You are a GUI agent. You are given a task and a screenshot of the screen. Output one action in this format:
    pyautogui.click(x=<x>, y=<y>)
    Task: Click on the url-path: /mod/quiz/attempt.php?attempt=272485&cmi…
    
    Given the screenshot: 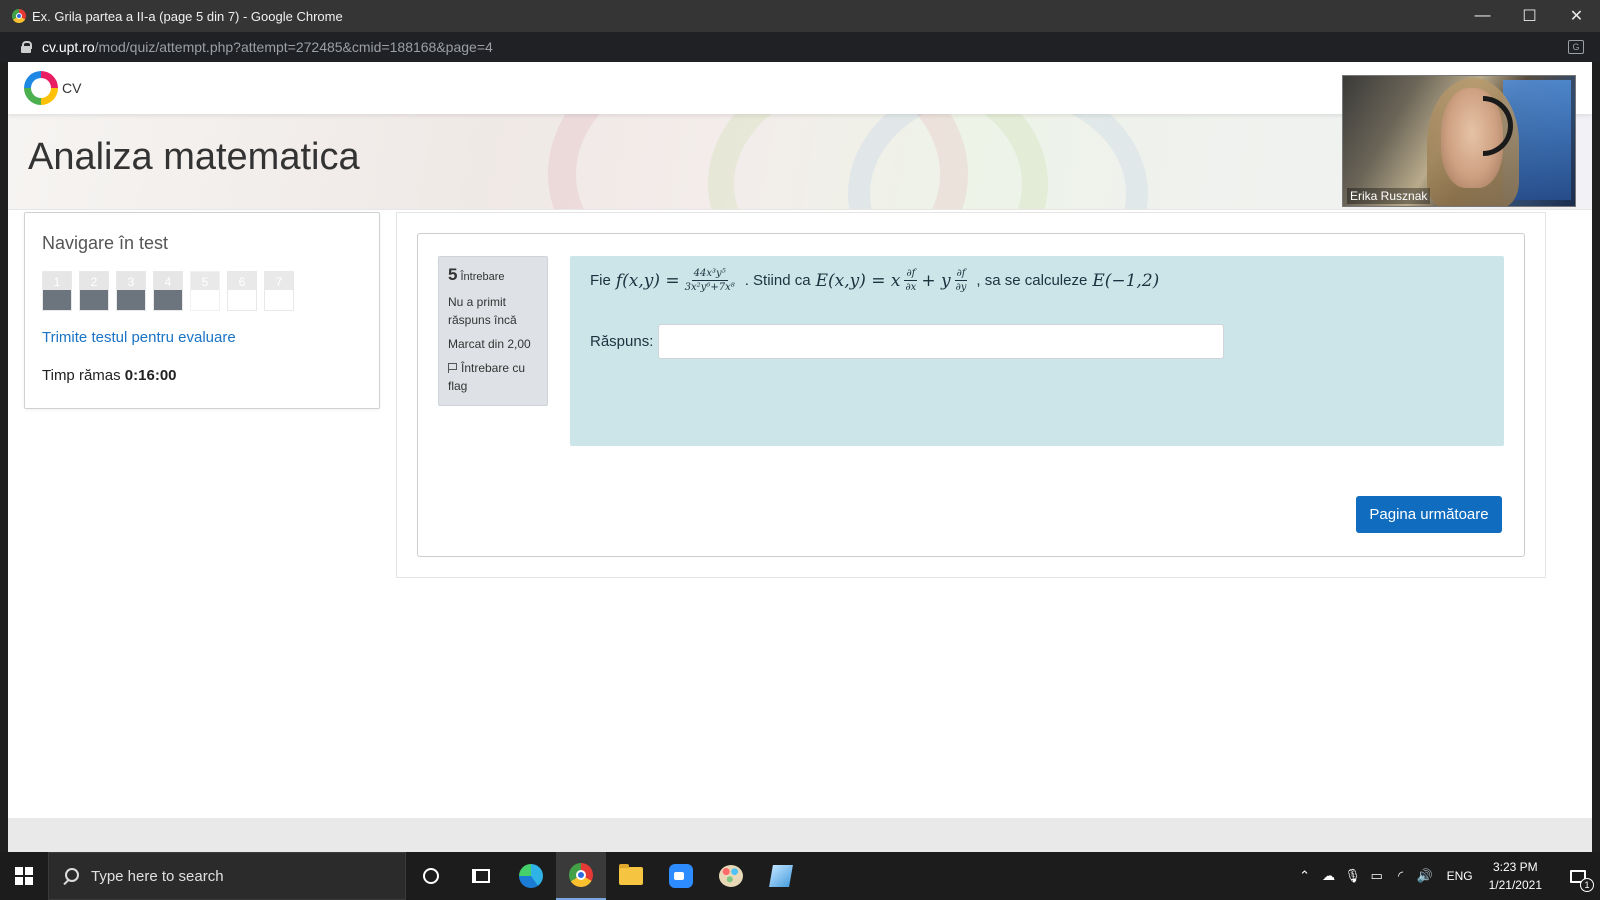 What is the action you would take?
    pyautogui.click(x=294, y=47)
    